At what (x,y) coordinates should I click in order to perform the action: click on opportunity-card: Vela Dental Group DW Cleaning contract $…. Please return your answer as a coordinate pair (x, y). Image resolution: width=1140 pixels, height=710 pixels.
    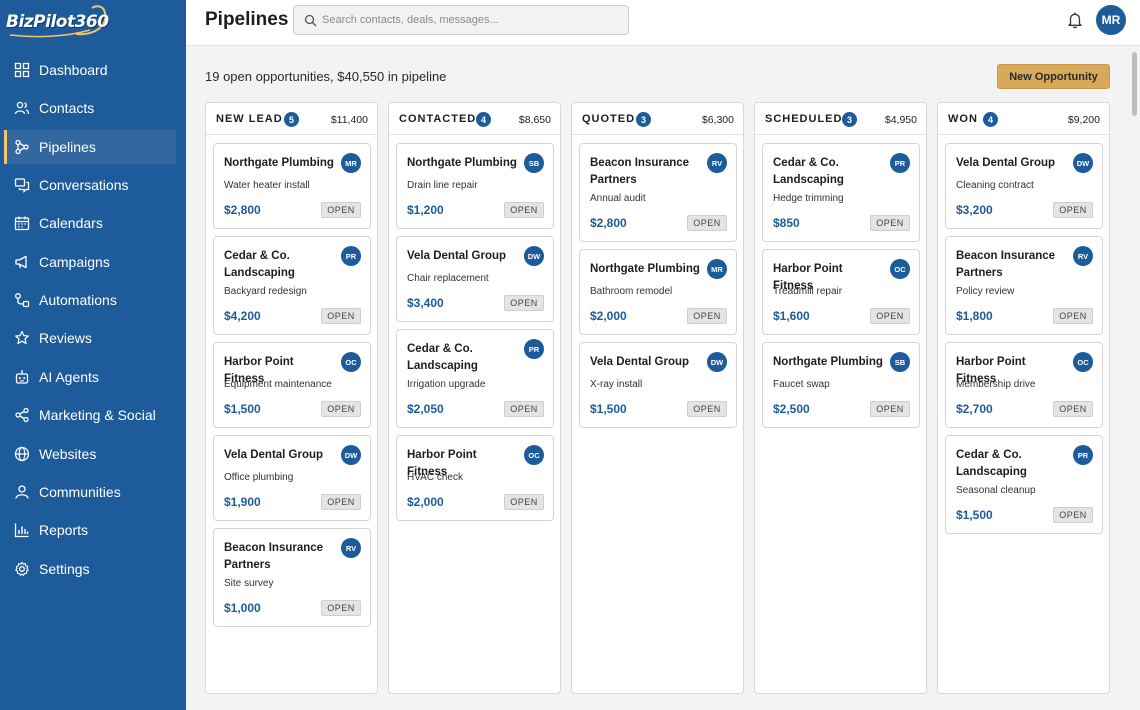
    Looking at the image, I should click on (1024, 186).